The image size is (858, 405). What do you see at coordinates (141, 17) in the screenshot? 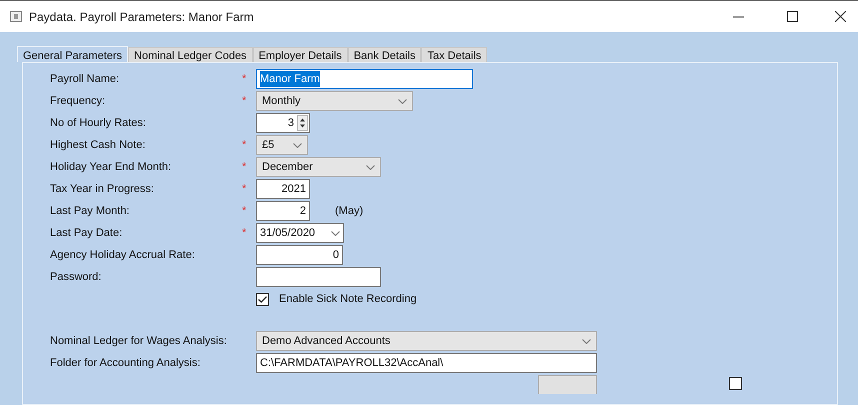
I see `window-title: Paydata. Payroll Parameters: Manor Farm` at bounding box center [141, 17].